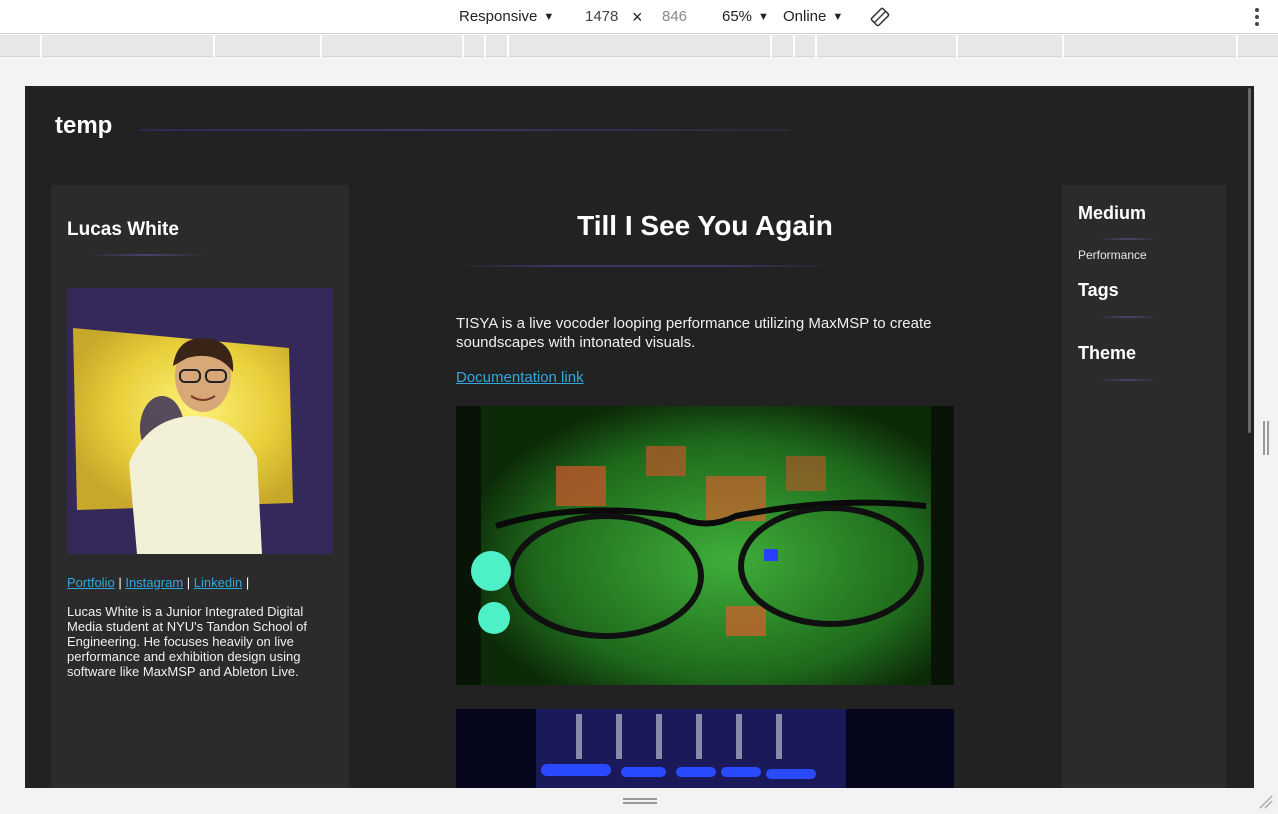 This screenshot has width=1278, height=814. Describe the element at coordinates (1265, 801) in the screenshot. I see `resize-corner-icon` at that location.